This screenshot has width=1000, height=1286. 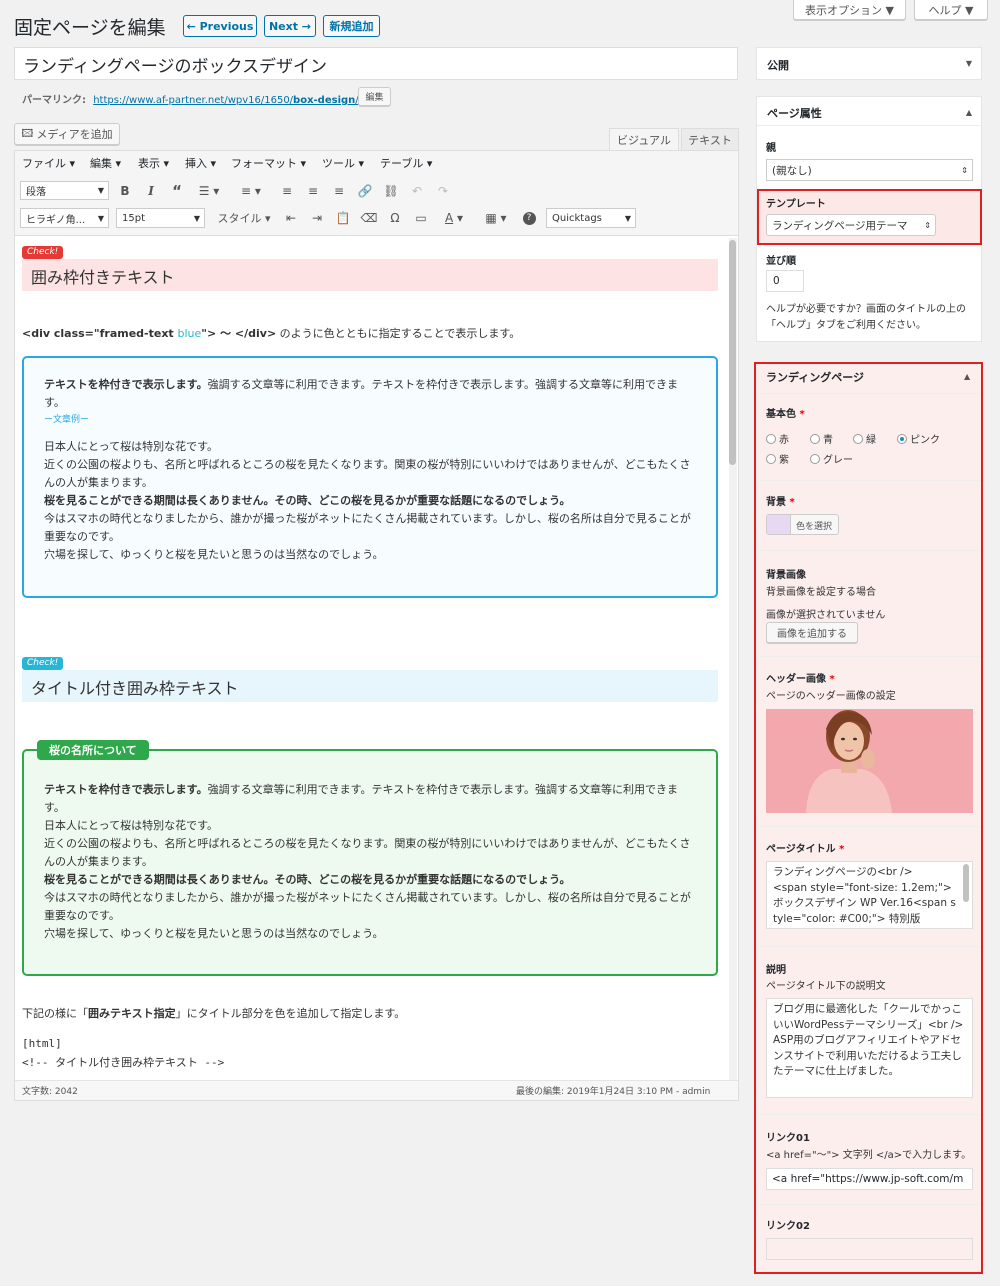 What do you see at coordinates (291, 218) in the screenshot?
I see `outdent-icon: ⇤` at bounding box center [291, 218].